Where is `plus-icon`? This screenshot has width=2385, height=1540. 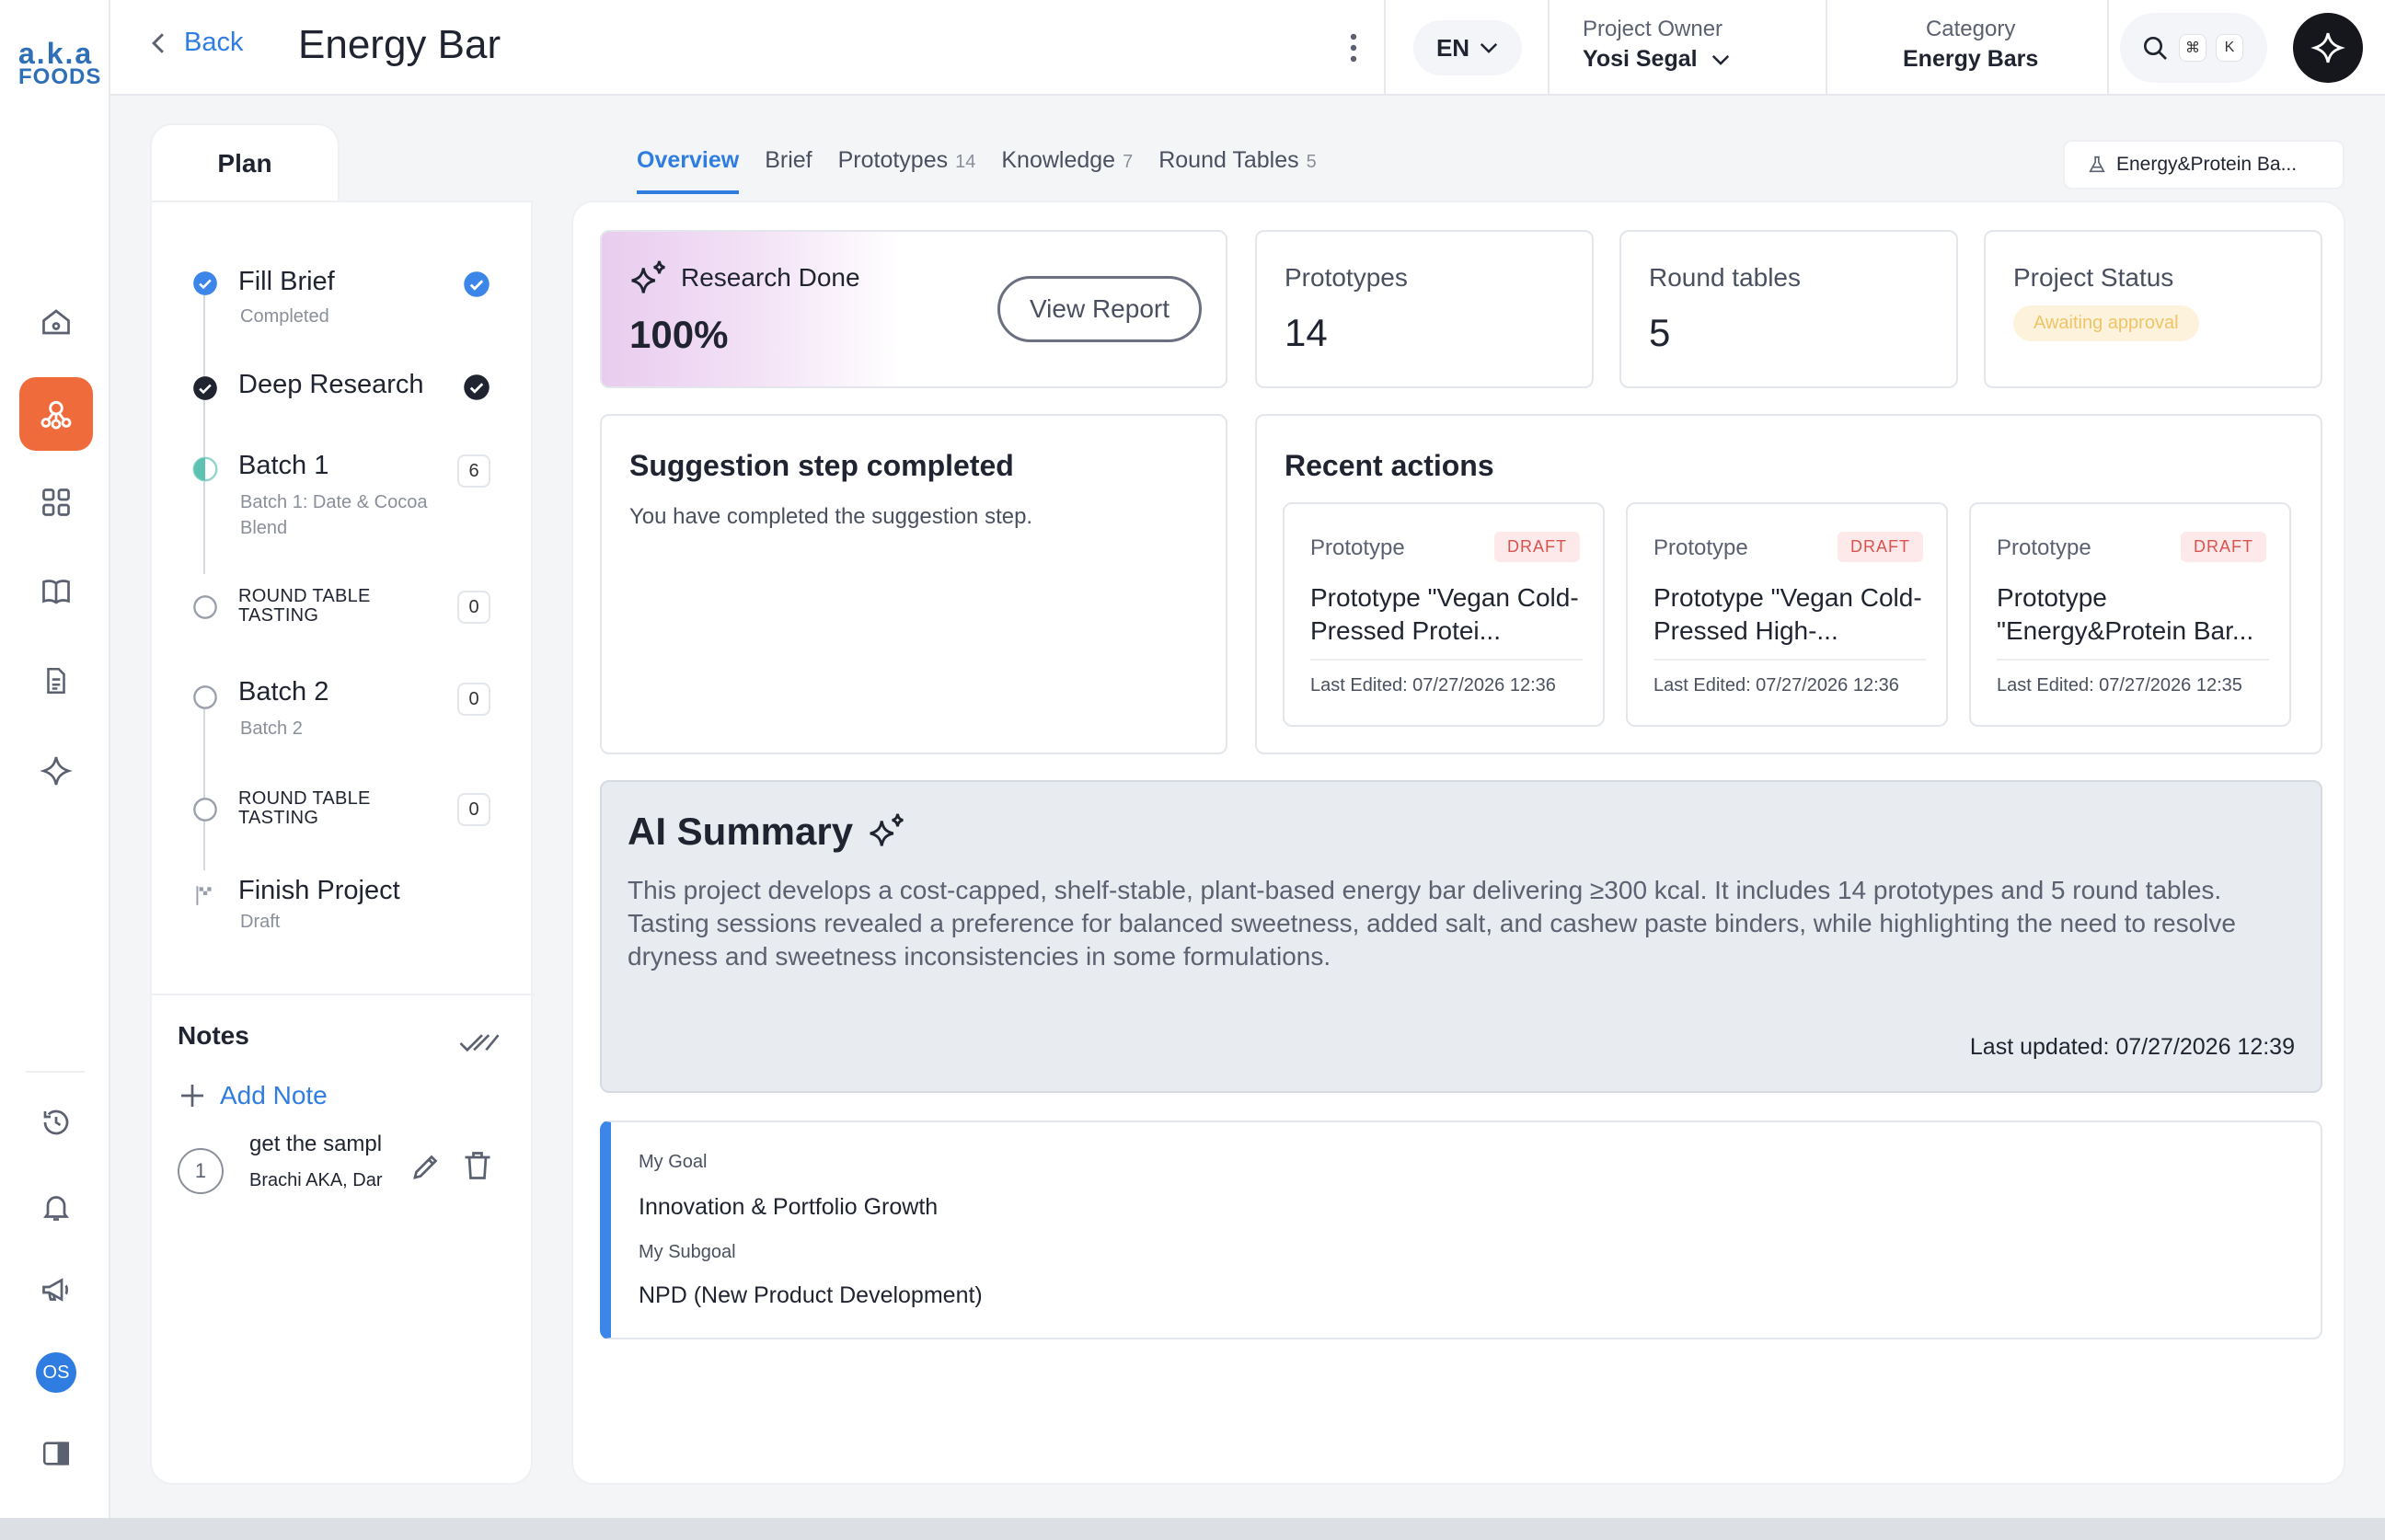
plus-icon is located at coordinates (192, 1096).